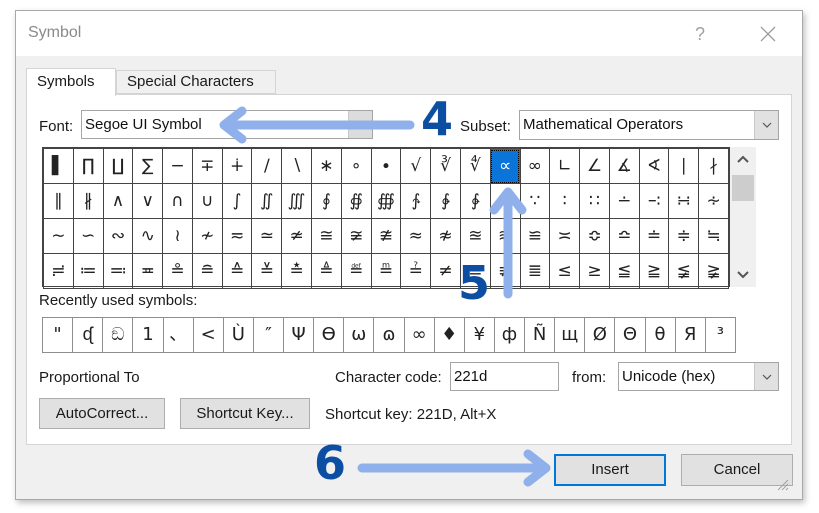 This screenshot has width=819, height=513. Describe the element at coordinates (118, 335) in the screenshot. I see `recent-symbol-cell: ඞ` at that location.